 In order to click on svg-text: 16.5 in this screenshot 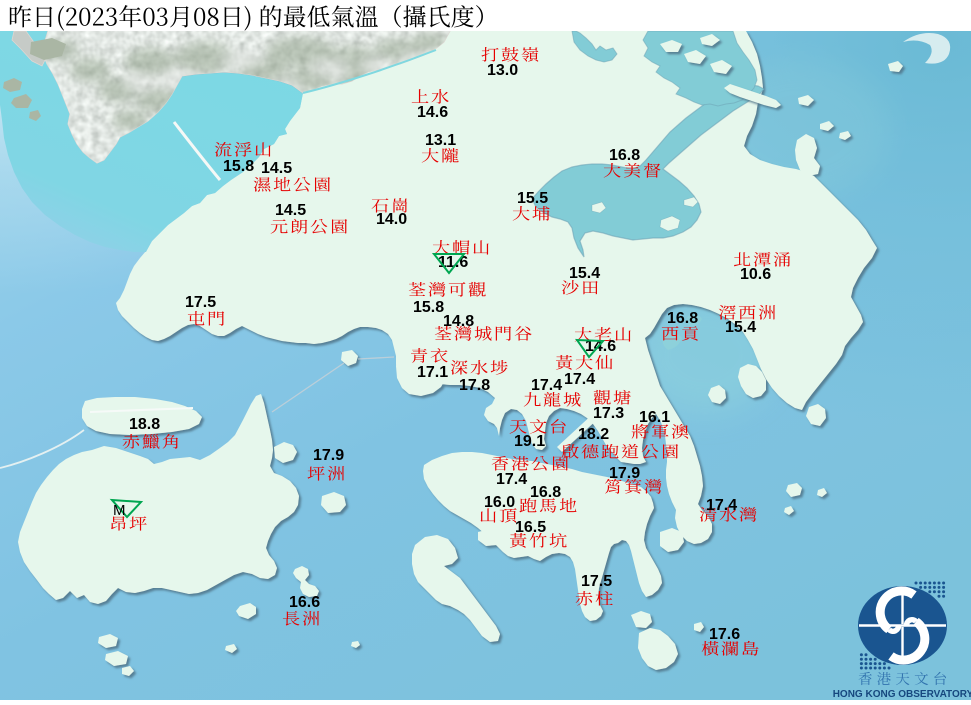, I will do `click(530, 527)`.